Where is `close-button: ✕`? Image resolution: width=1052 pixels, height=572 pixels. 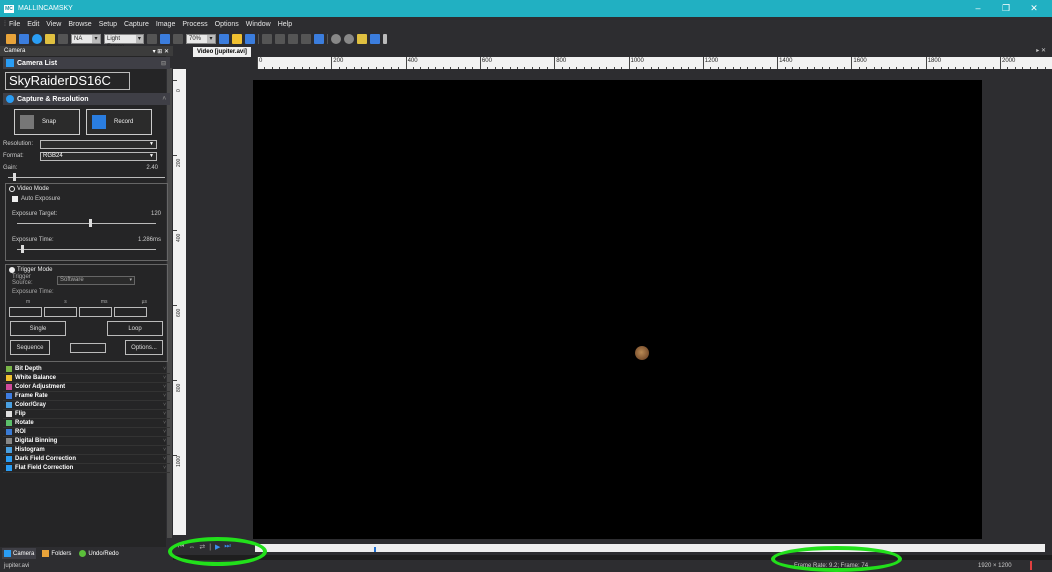
close-button: ✕ is located at coordinates (1034, 8).